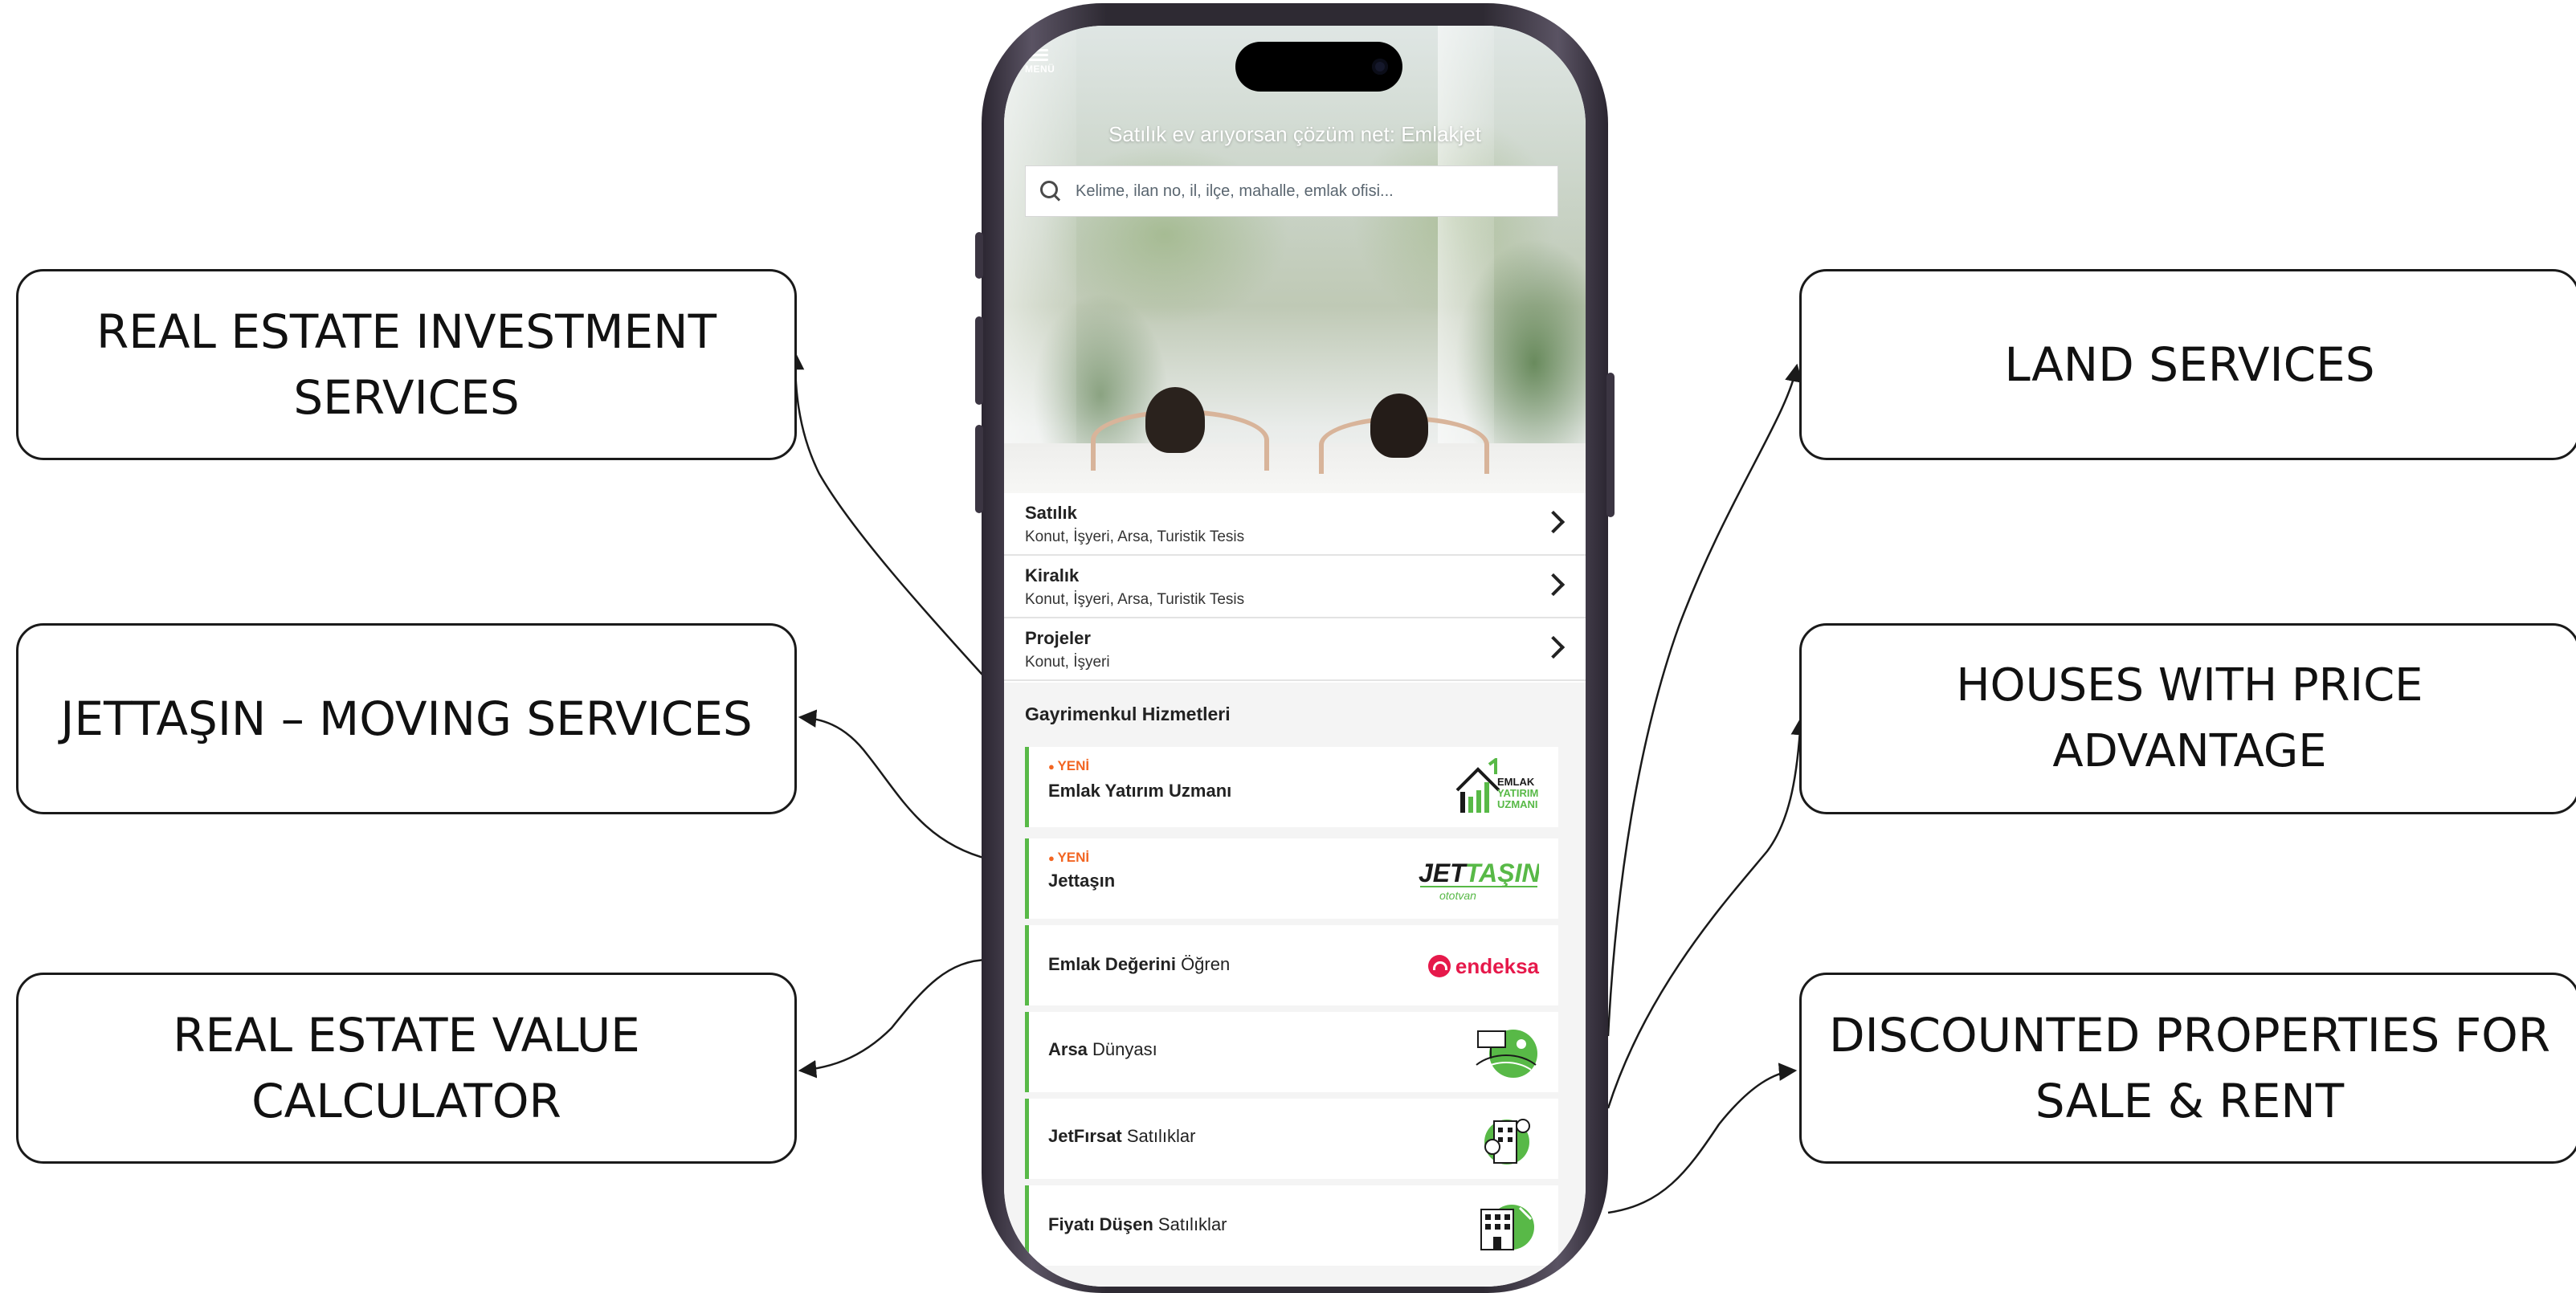 The width and height of the screenshot is (2576, 1293). Describe the element at coordinates (1291, 878) in the screenshot. I see `service-card-jettasin: YENİ Jettaşın JET TAŞIN ototvan` at that location.